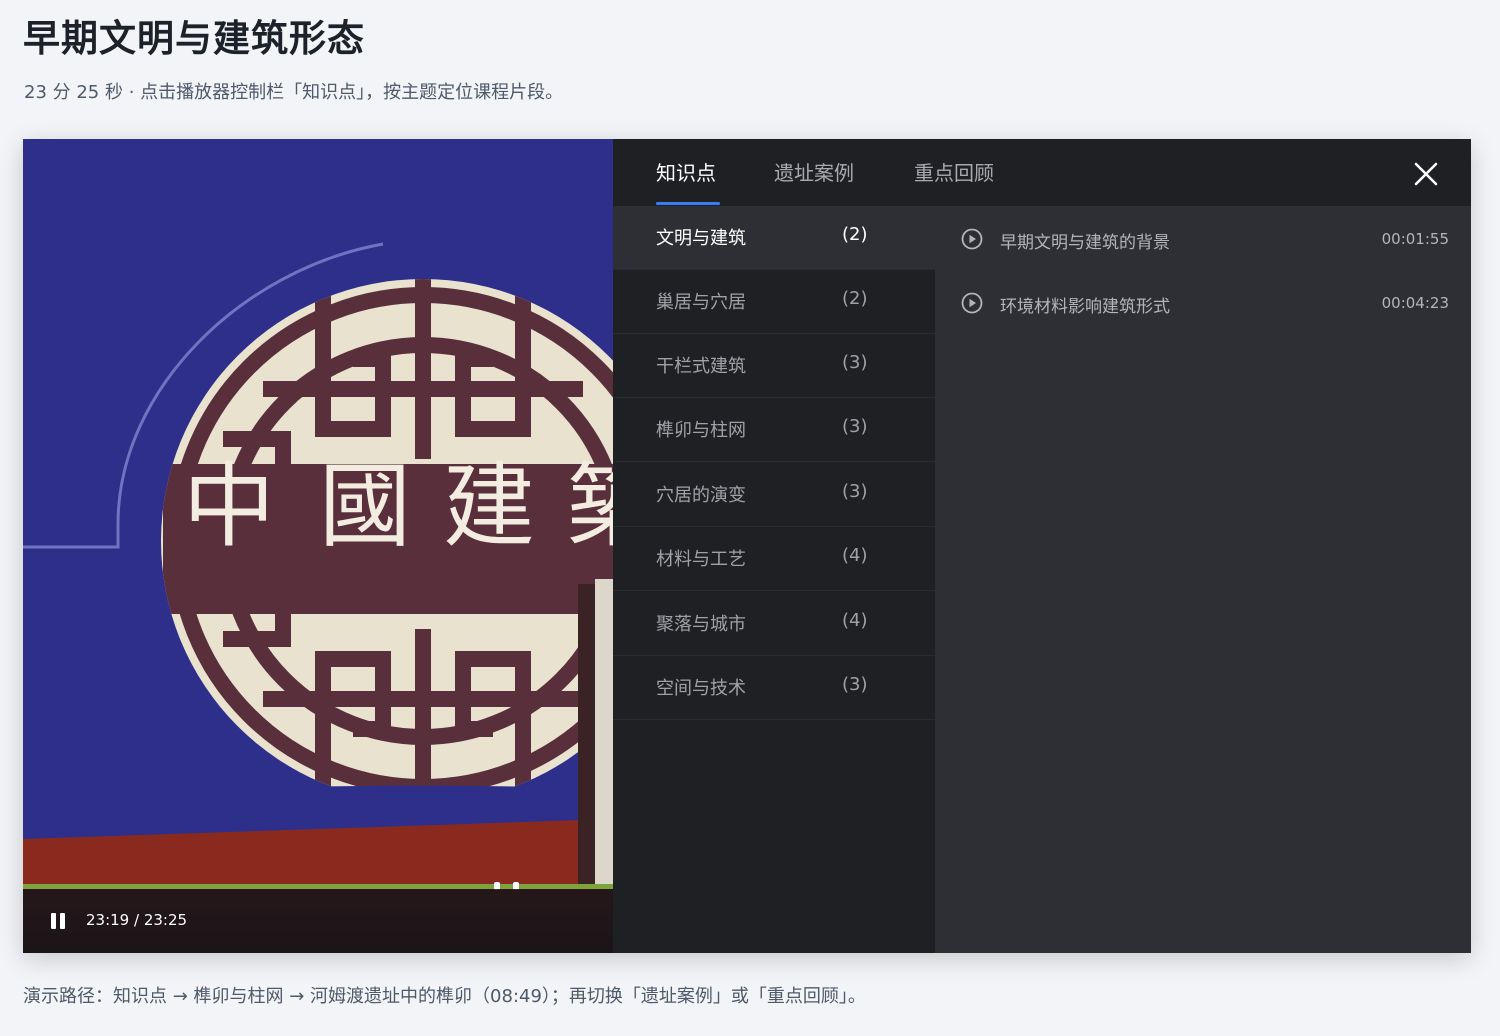  I want to click on tab-knowledge-points: 知识点, so click(686, 171).